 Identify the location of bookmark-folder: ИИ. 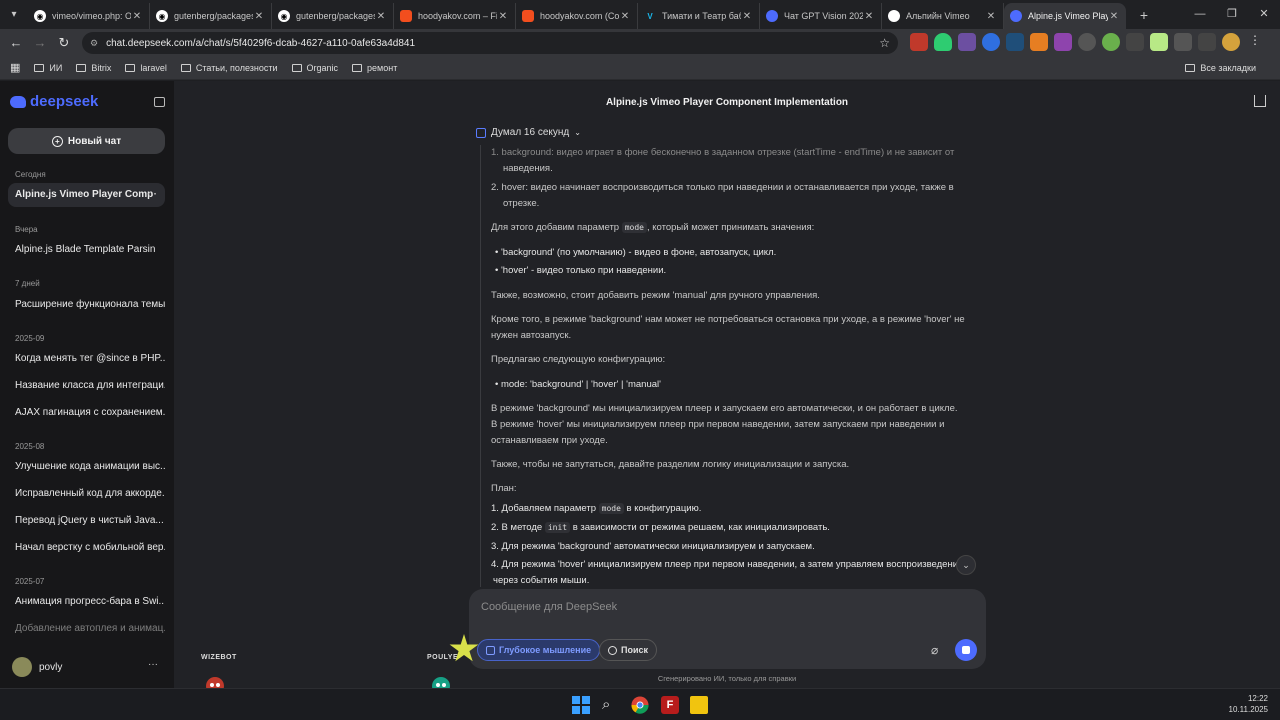
(48, 68).